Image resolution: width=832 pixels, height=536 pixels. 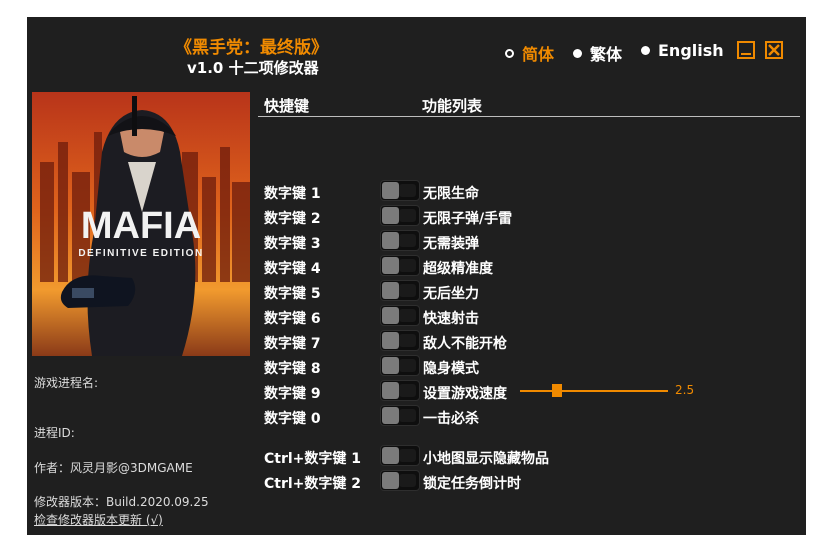 I want to click on cheat-name: 敌人不能开枪, so click(x=465, y=344).